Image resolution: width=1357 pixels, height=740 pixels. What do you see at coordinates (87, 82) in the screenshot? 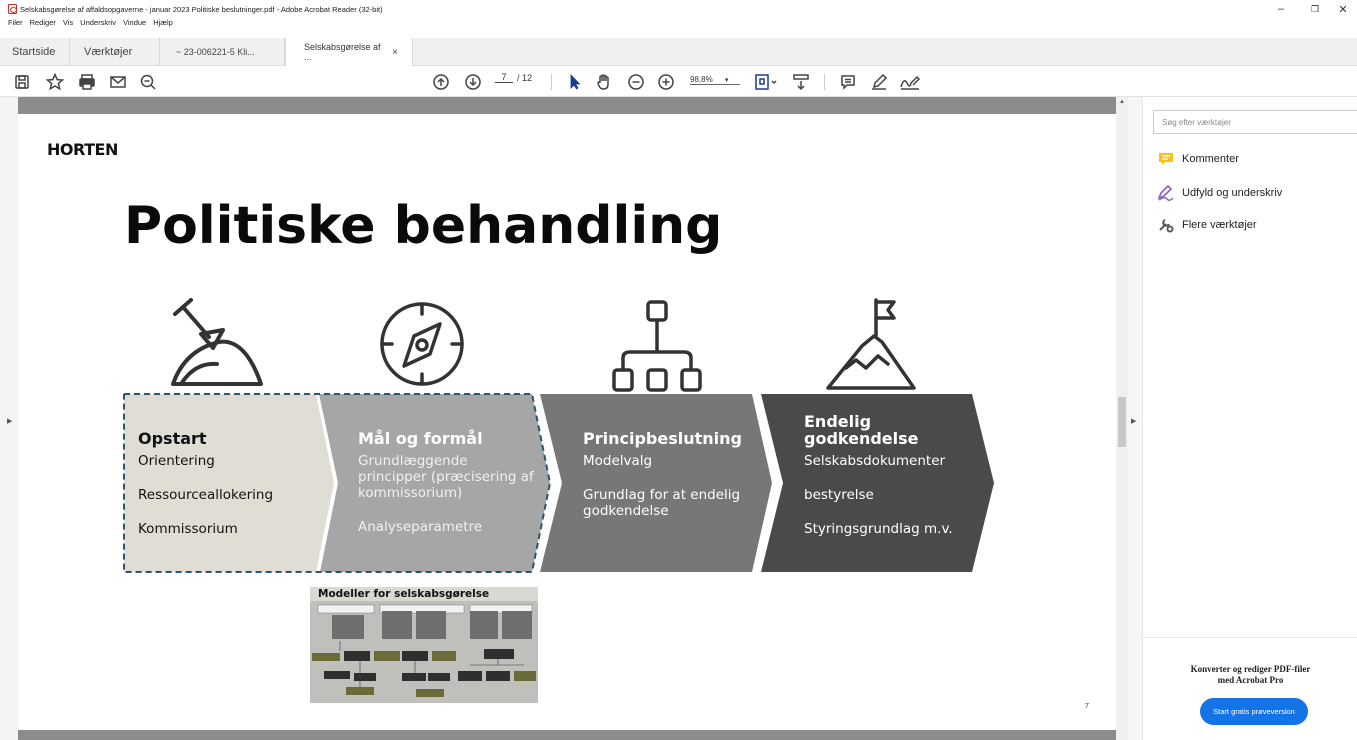
I see `print-icon` at bounding box center [87, 82].